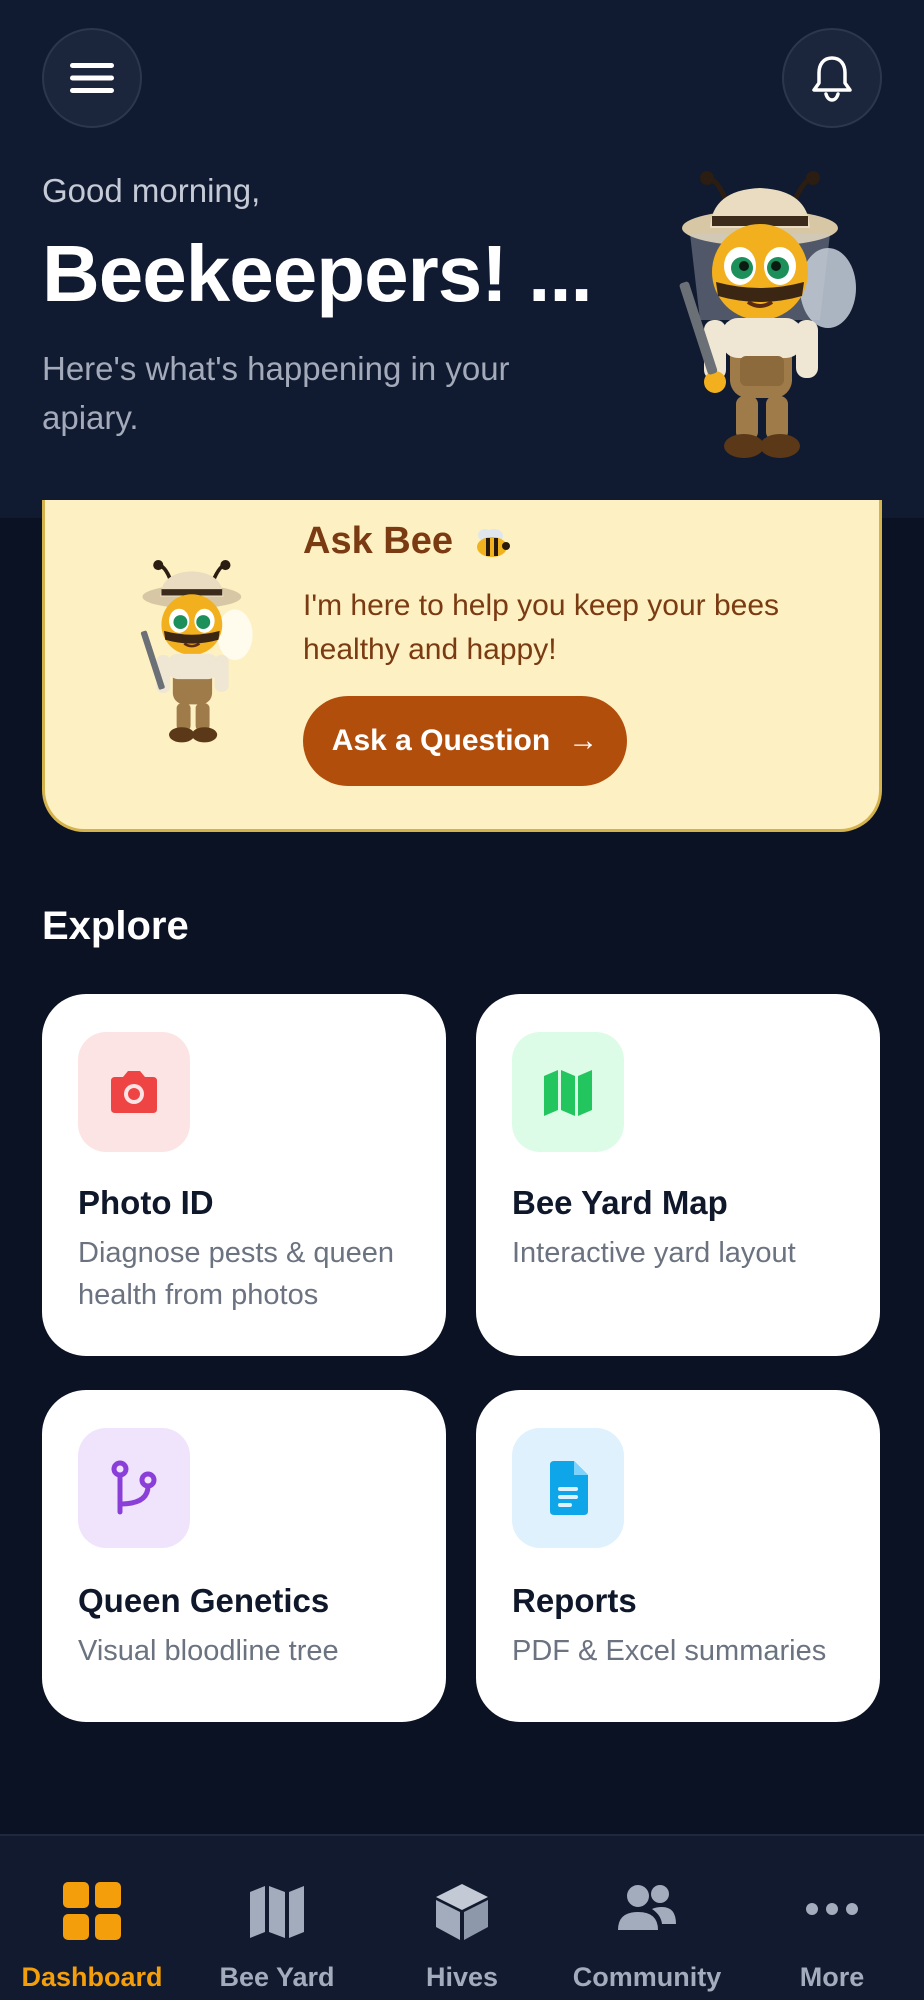  Describe the element at coordinates (208, 1651) in the screenshot. I see `card-description: Visual bloodline tree` at that location.